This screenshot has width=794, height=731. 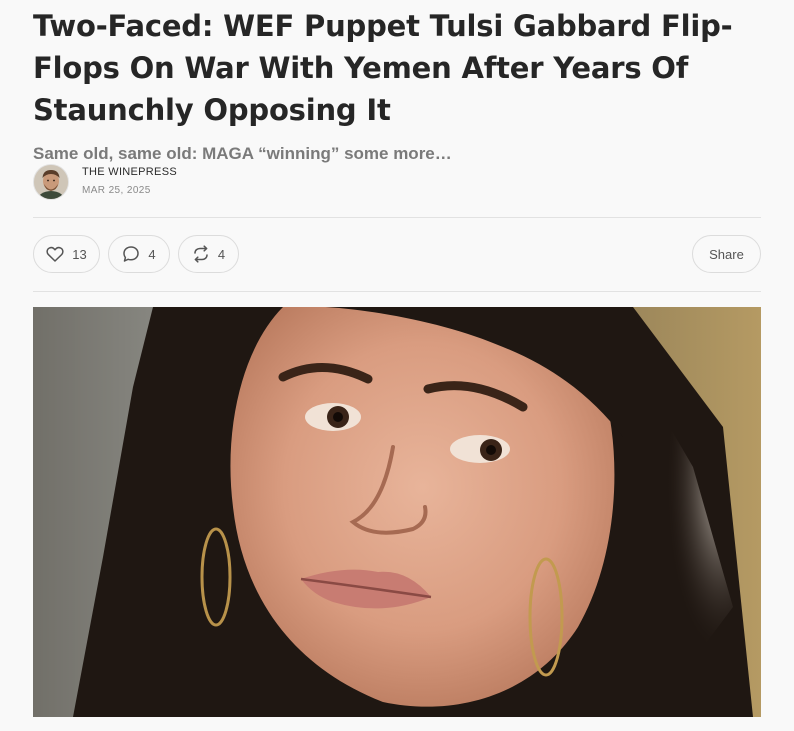 What do you see at coordinates (221, 254) in the screenshot?
I see `restack-count: 4` at bounding box center [221, 254].